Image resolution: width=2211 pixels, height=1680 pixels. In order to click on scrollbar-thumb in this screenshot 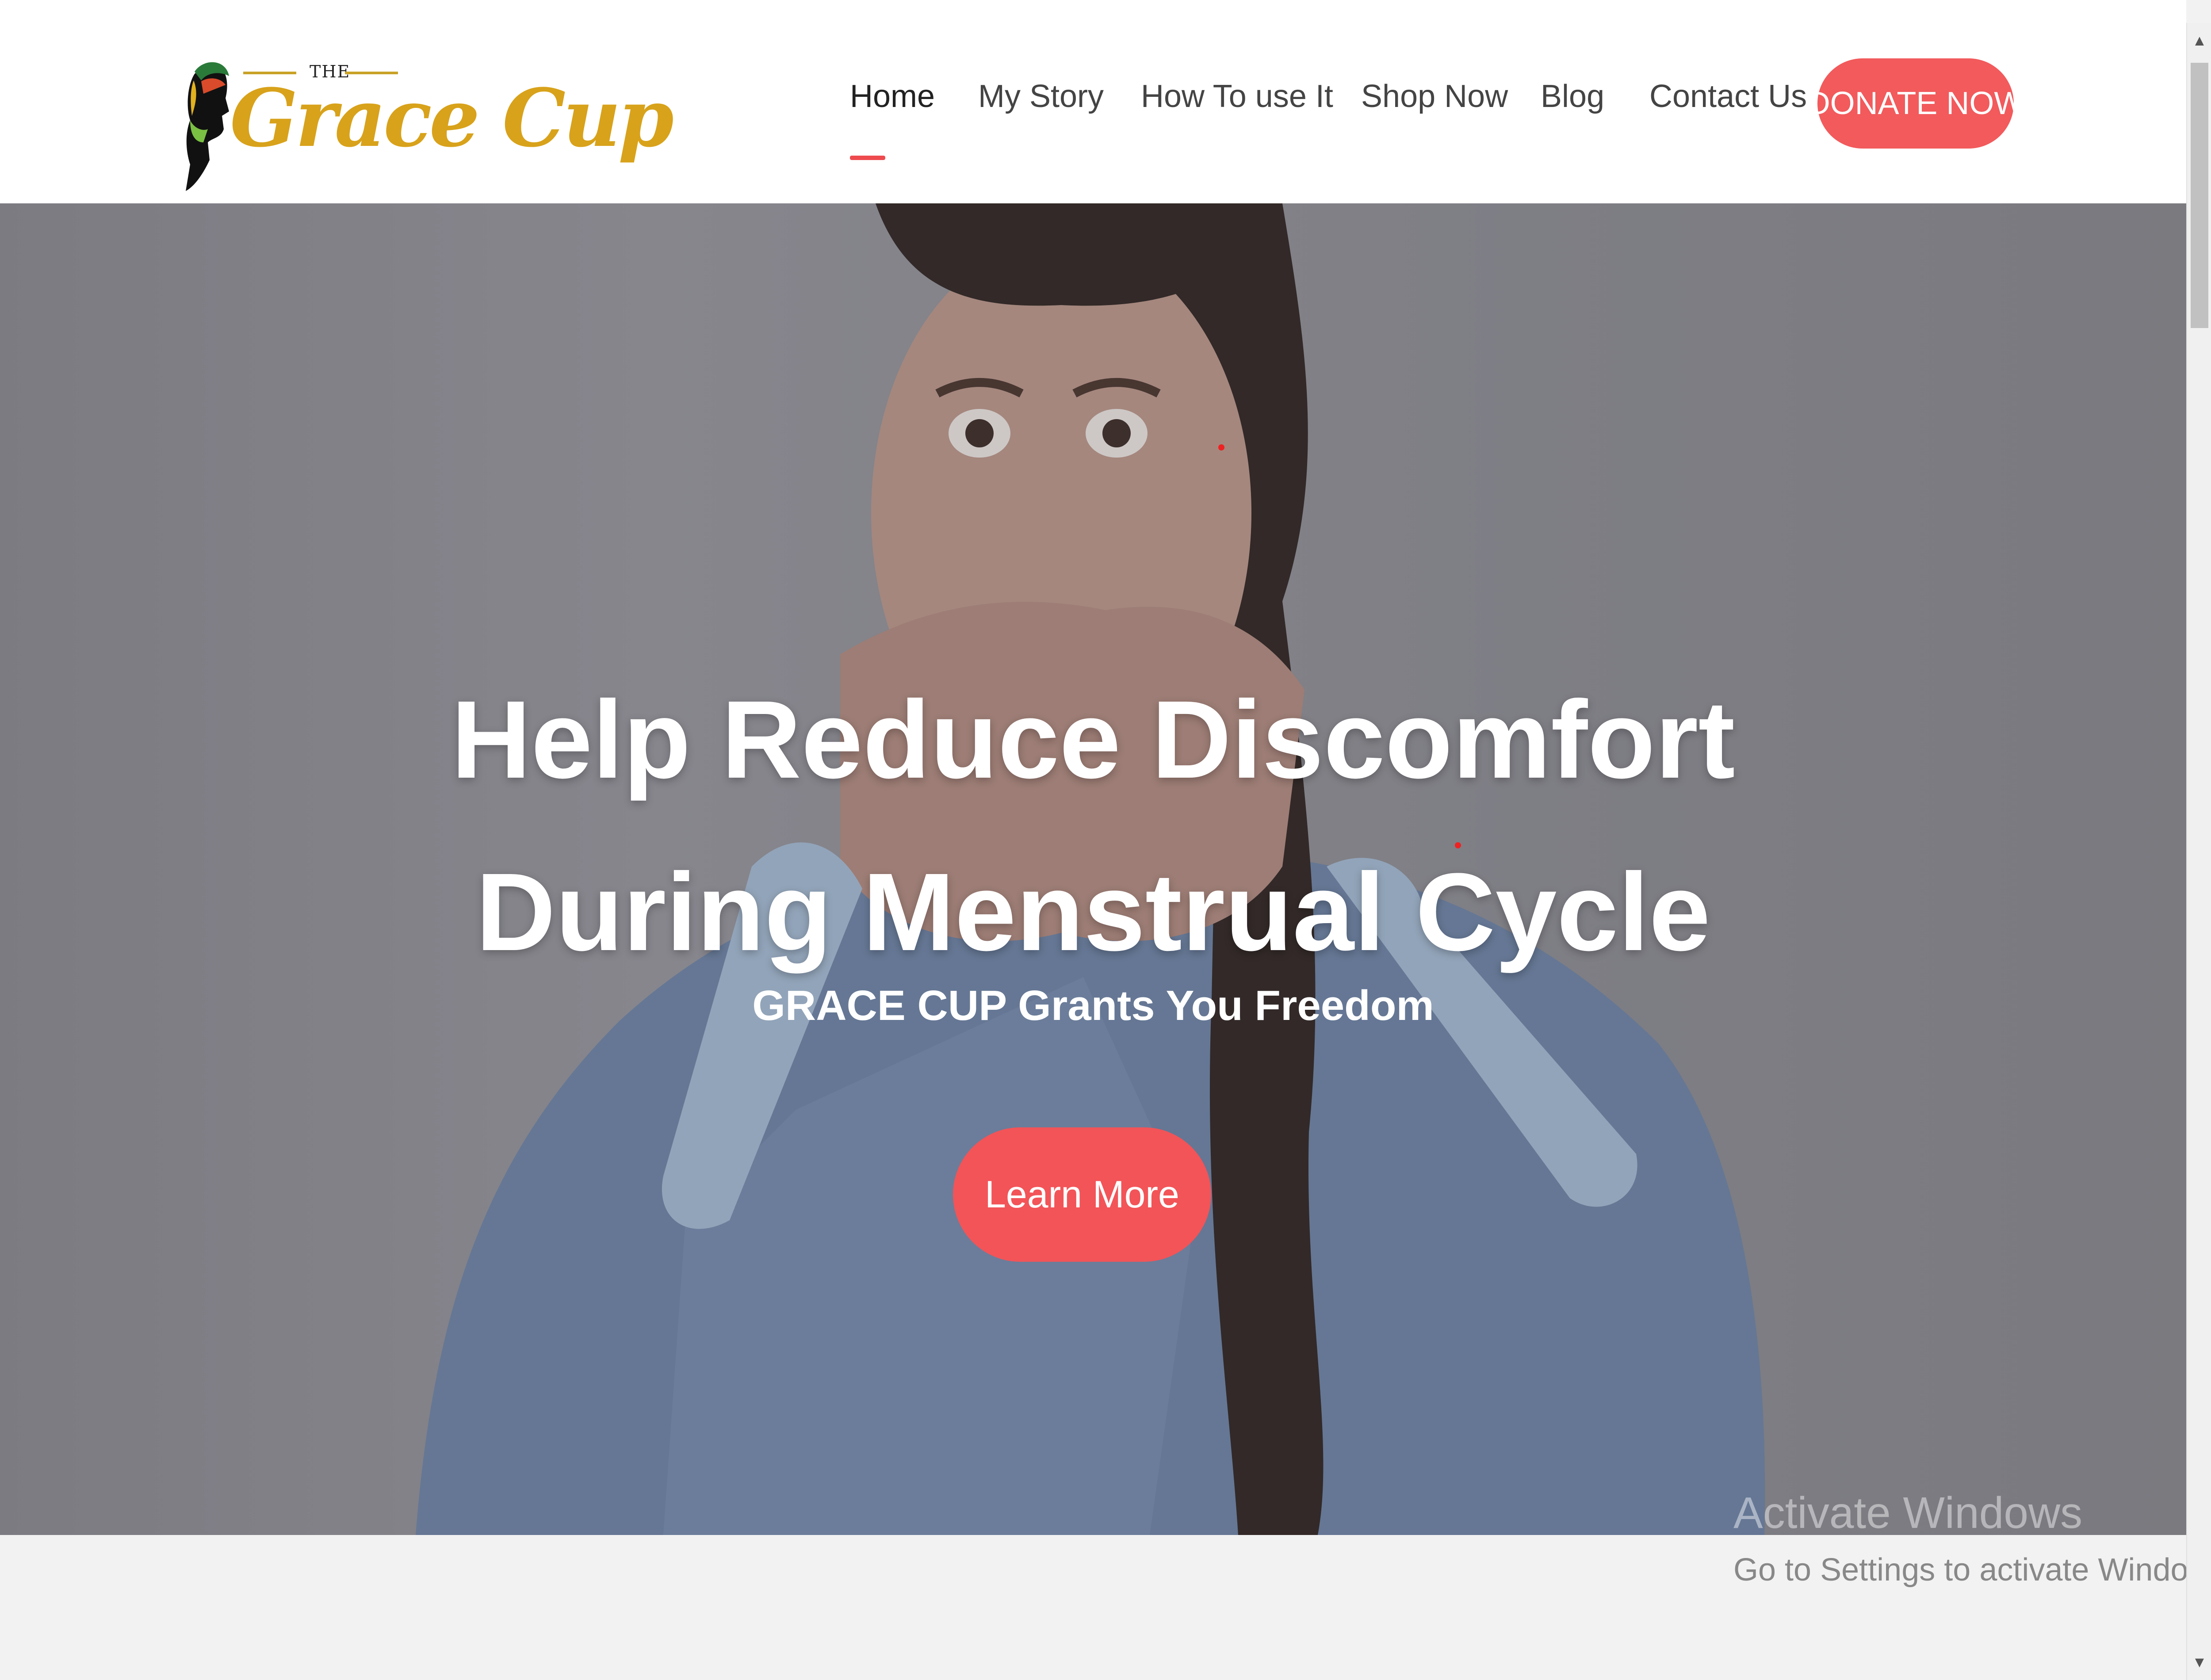, I will do `click(2199, 195)`.